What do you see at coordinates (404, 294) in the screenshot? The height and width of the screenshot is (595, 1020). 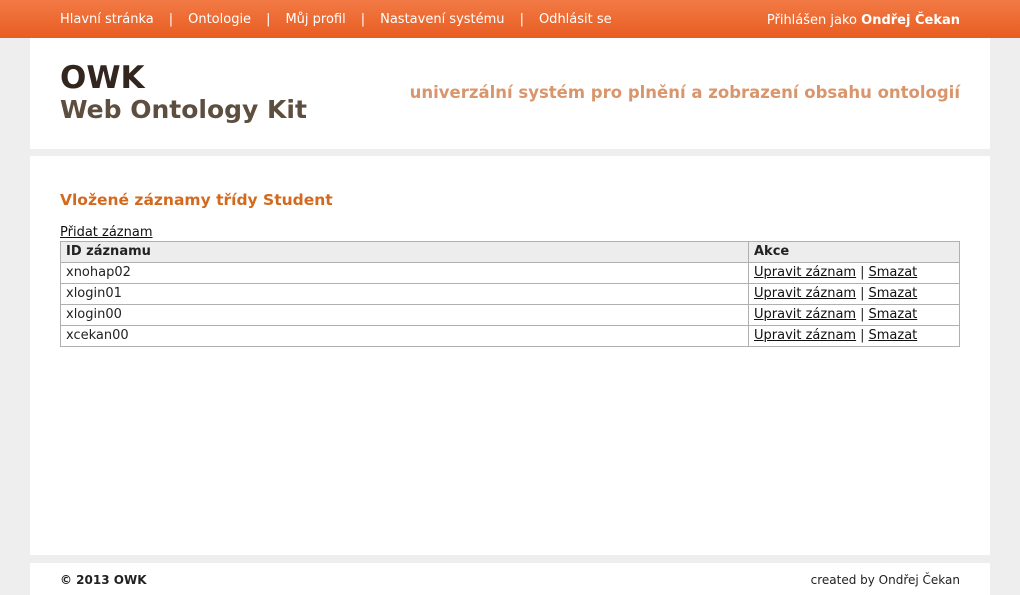 I see `record-id: xlogin01` at bounding box center [404, 294].